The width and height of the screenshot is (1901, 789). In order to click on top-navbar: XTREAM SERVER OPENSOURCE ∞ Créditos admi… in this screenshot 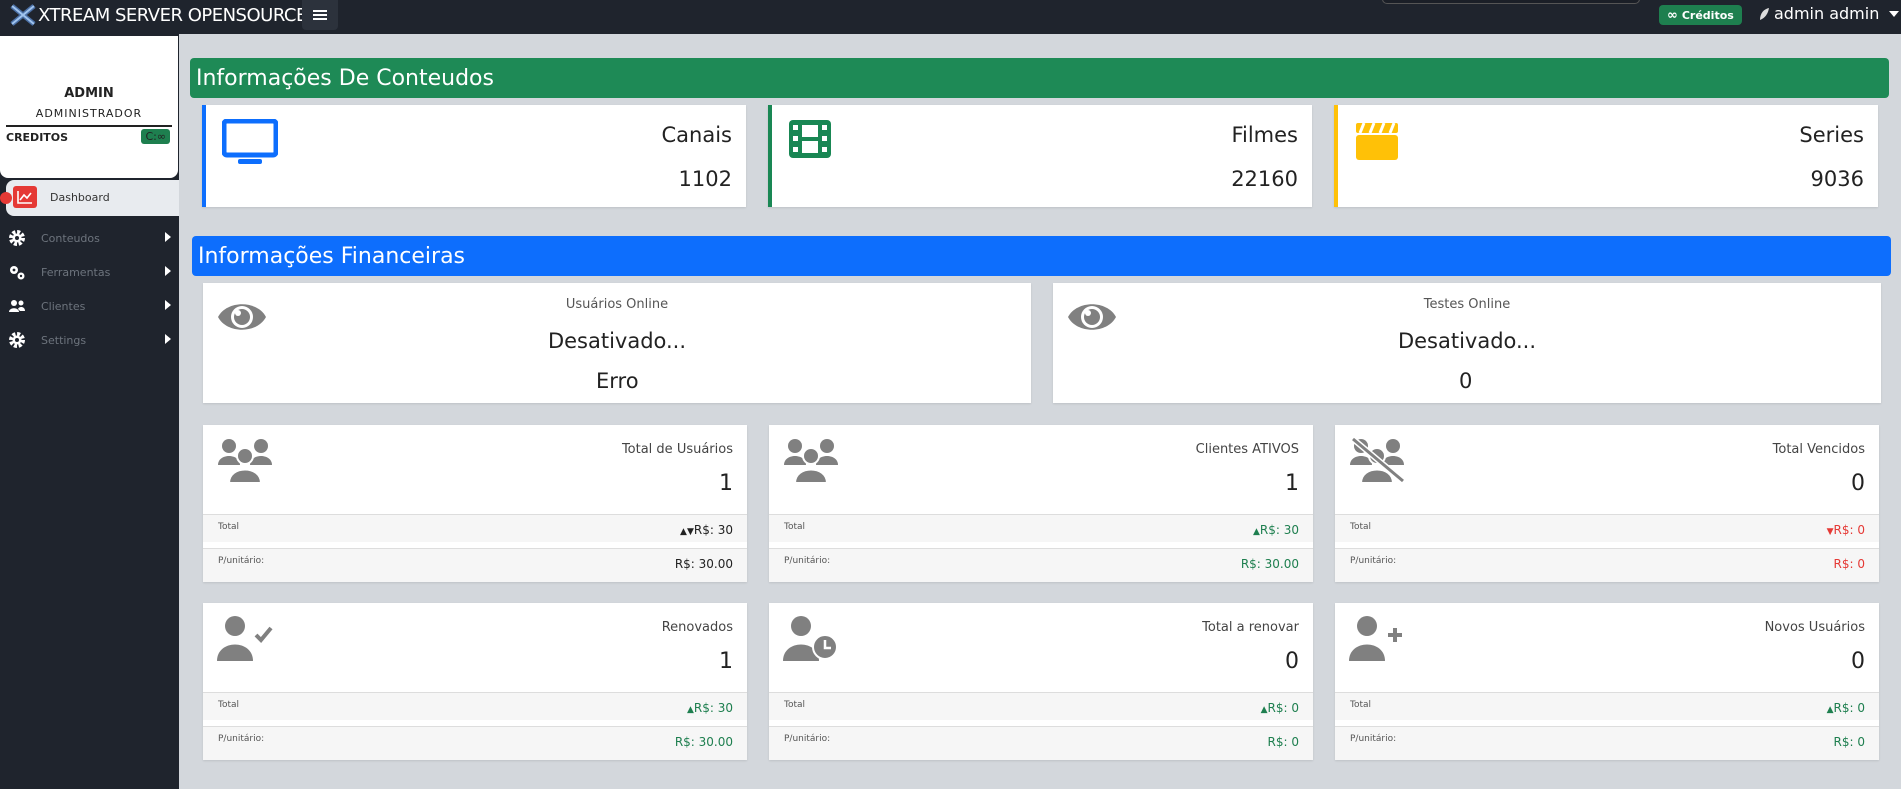, I will do `click(950, 17)`.